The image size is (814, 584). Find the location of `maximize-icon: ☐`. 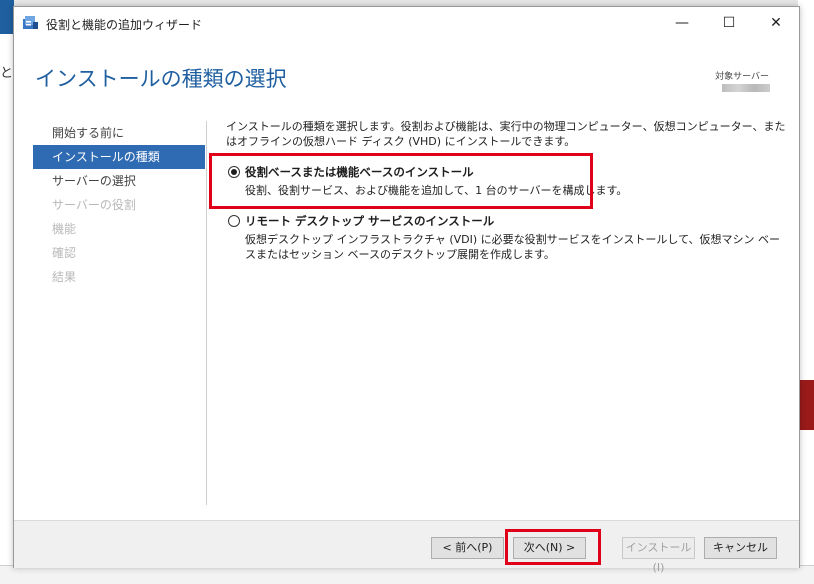

maximize-icon: ☐ is located at coordinates (729, 23).